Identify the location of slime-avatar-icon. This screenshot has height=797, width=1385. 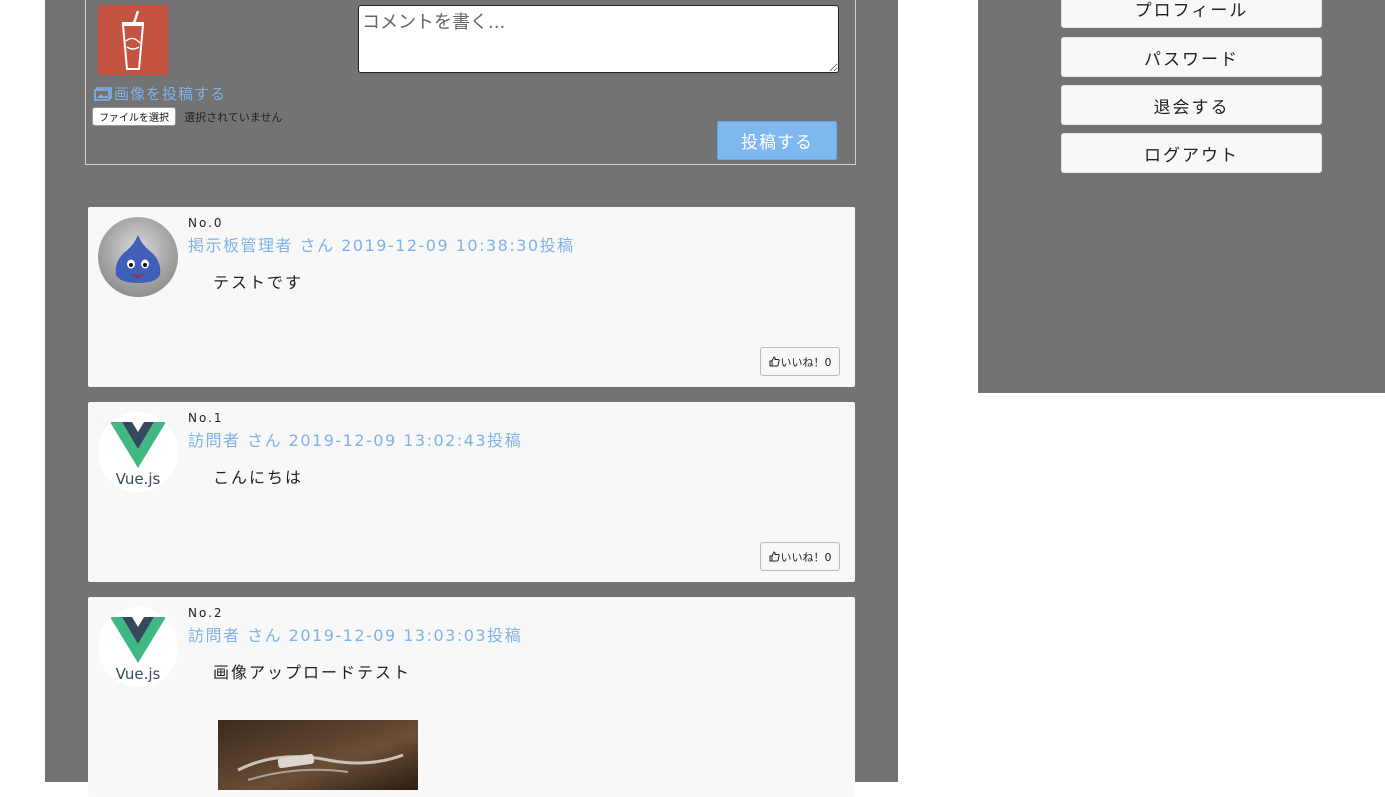
(138, 257).